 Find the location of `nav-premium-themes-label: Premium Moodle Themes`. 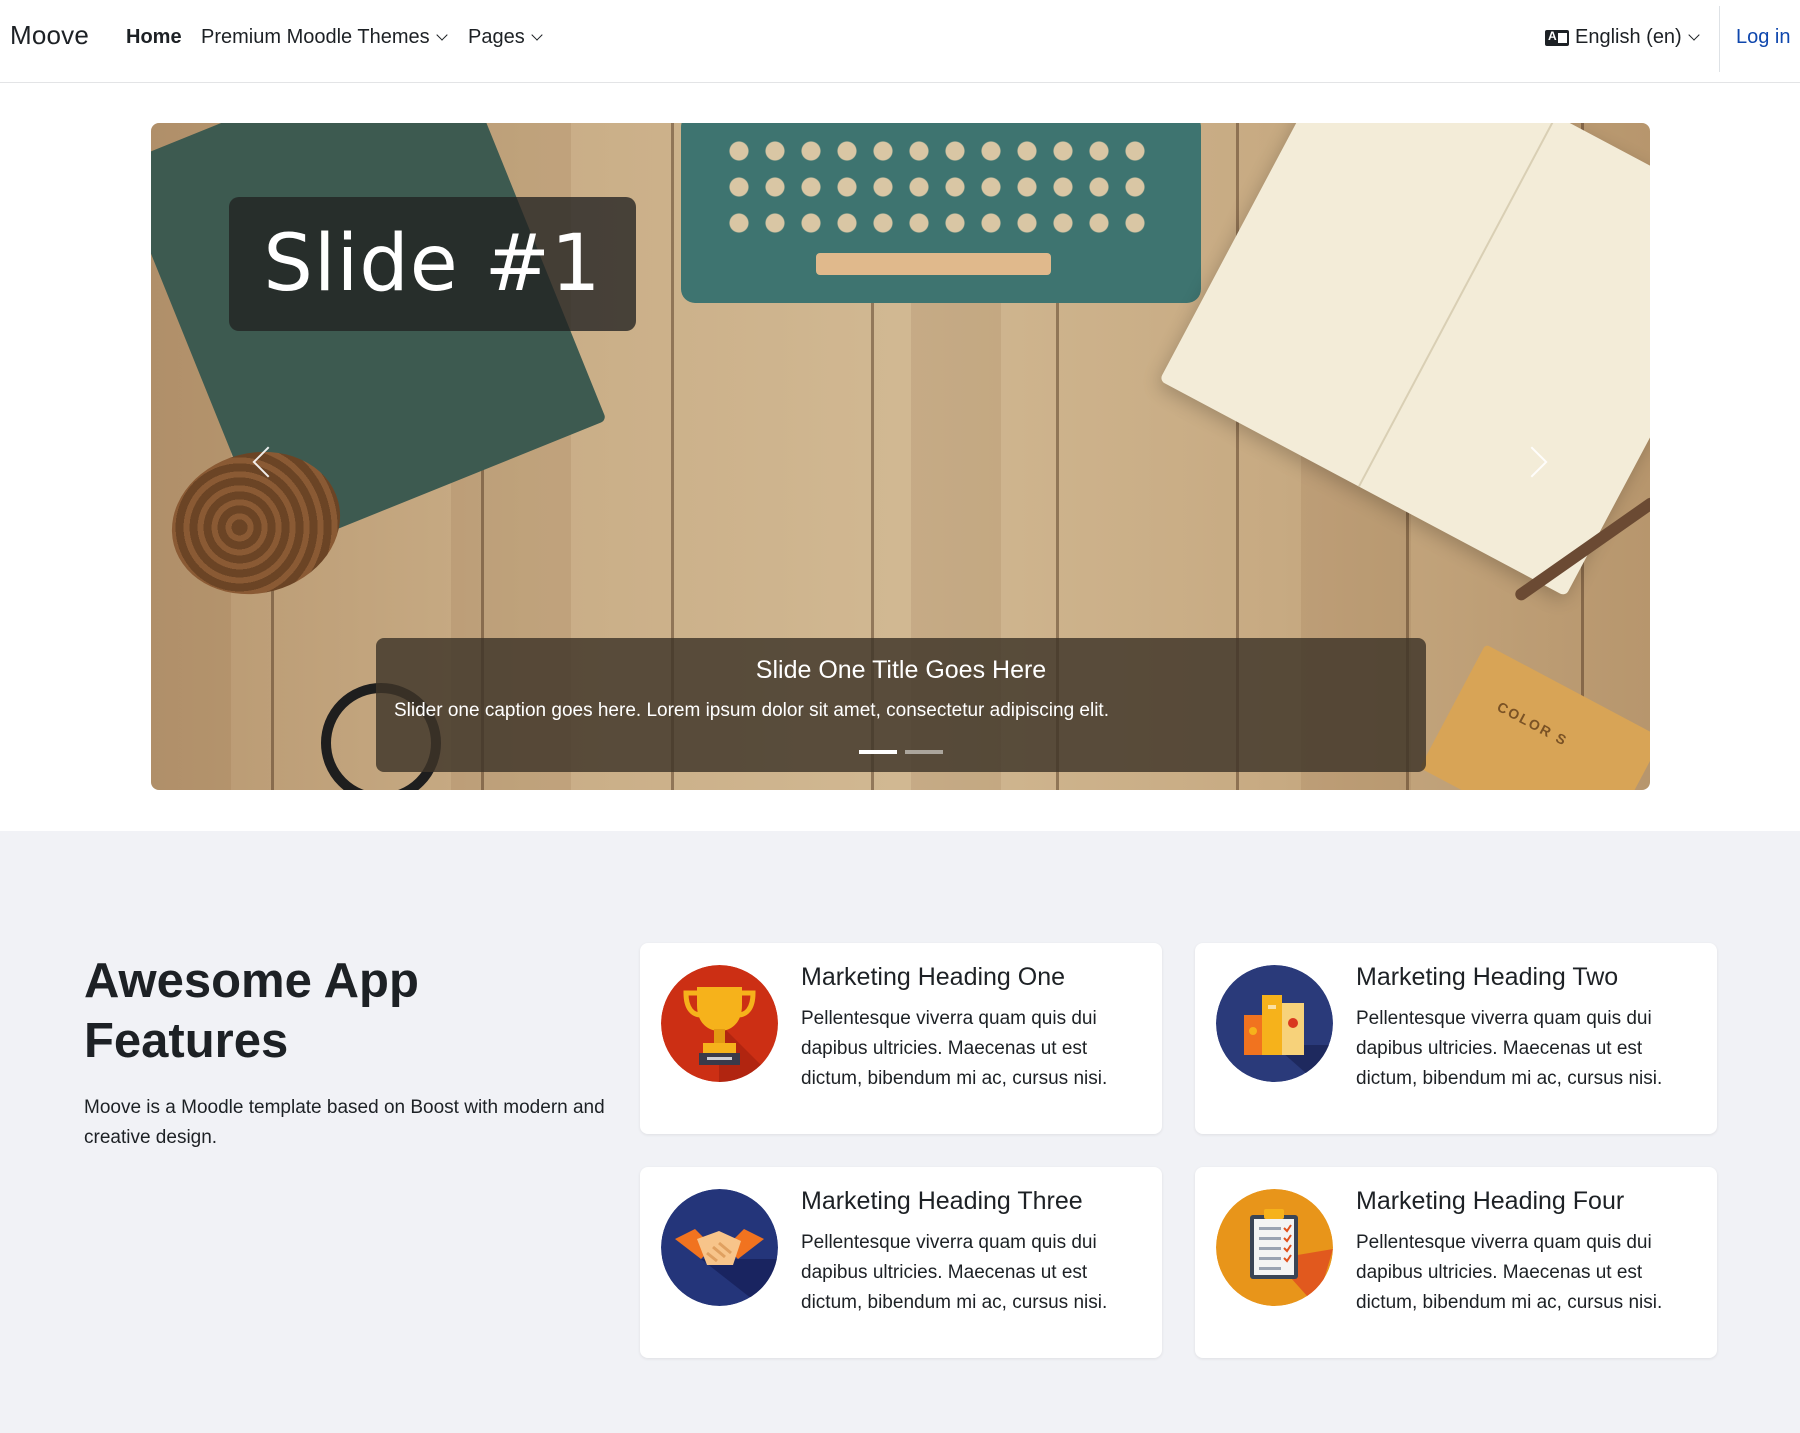

nav-premium-themes-label: Premium Moodle Themes is located at coordinates (315, 37).